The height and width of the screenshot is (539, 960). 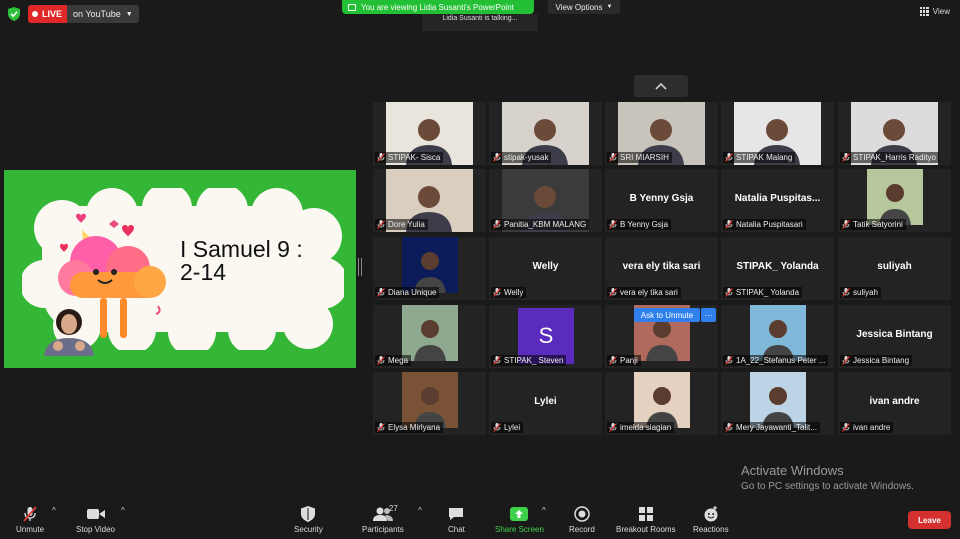 I want to click on participant-name-label: B Yenny Gsja, so click(x=639, y=224).